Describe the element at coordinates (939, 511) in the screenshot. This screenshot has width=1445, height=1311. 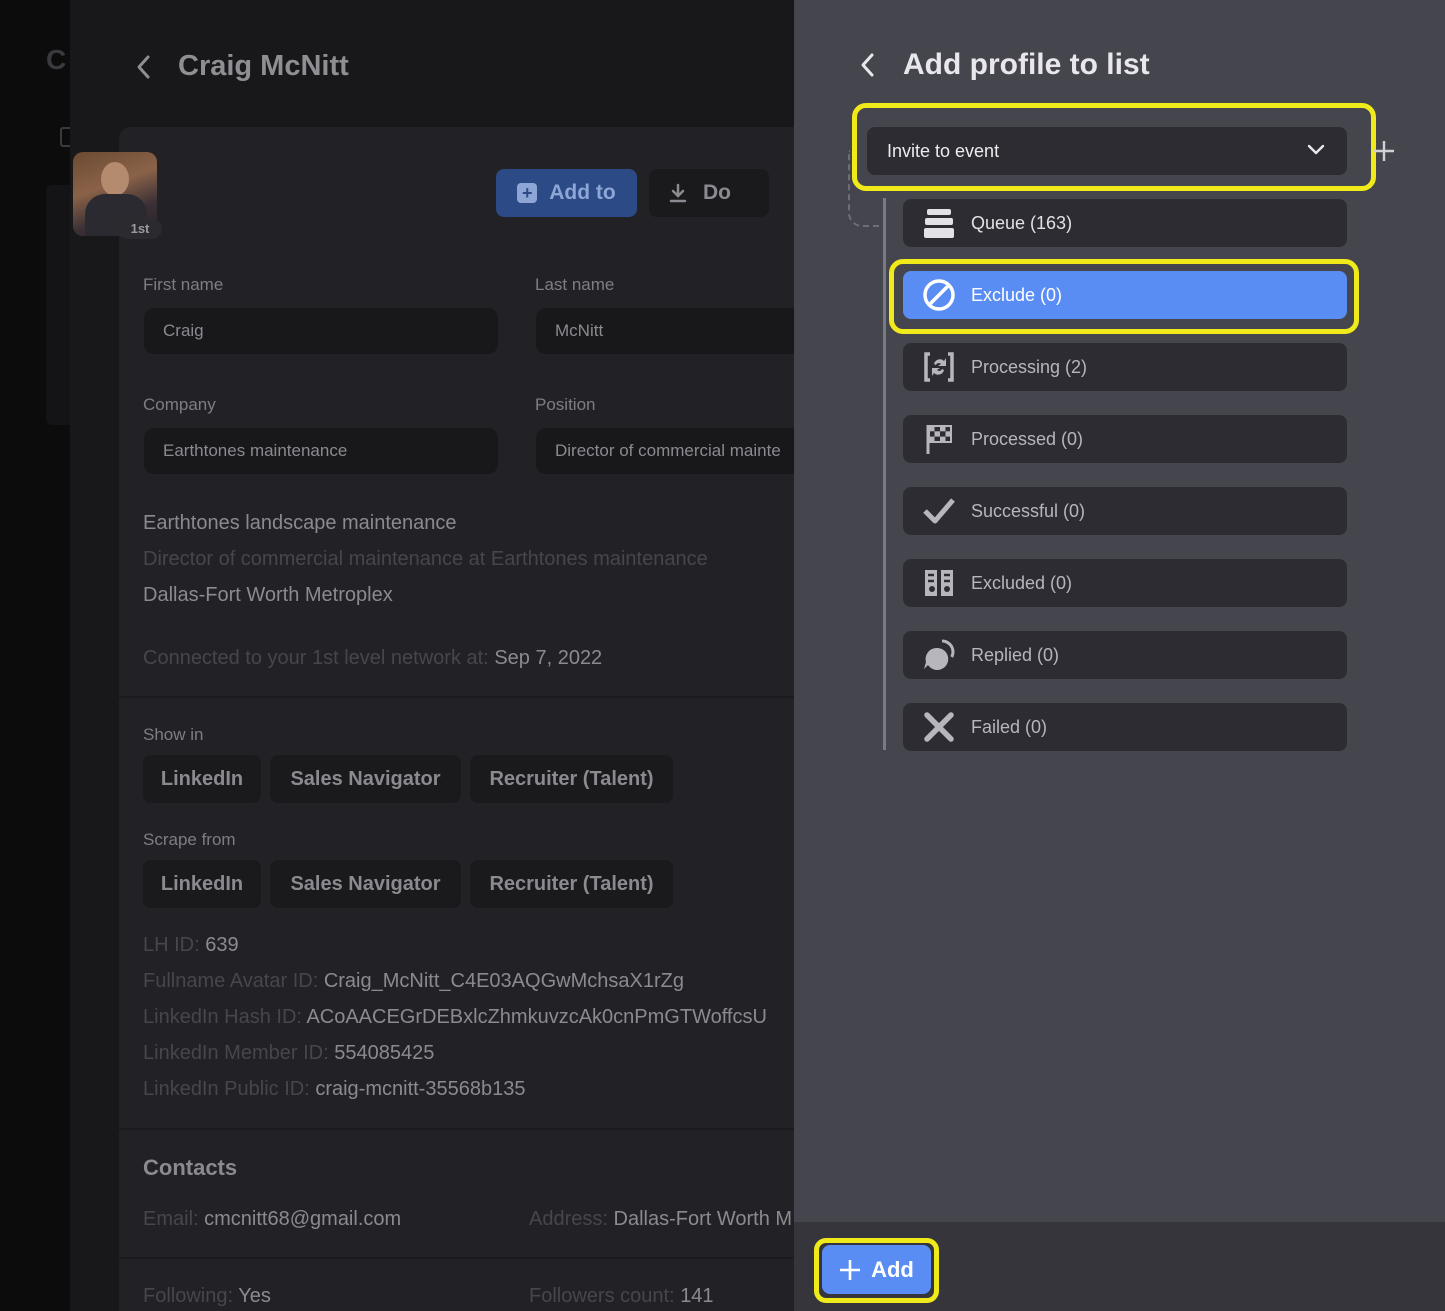
I see `checkmark-icon` at that location.